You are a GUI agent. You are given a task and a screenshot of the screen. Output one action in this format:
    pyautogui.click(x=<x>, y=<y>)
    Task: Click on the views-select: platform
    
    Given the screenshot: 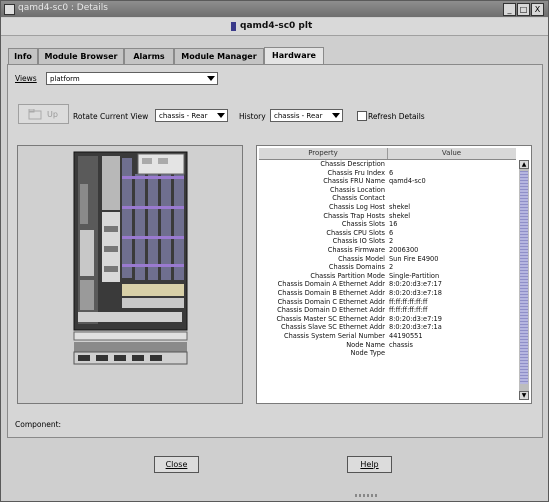 What is the action you would take?
    pyautogui.click(x=132, y=78)
    